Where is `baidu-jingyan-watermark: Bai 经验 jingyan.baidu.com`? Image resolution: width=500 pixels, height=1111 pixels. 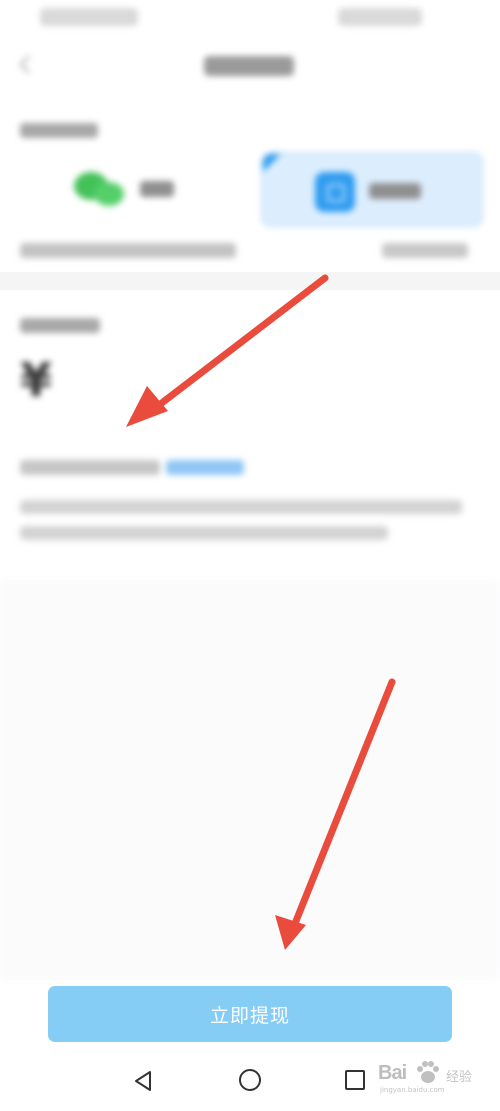 baidu-jingyan-watermark: Bai 经验 jingyan.baidu.com is located at coordinates (434, 1077).